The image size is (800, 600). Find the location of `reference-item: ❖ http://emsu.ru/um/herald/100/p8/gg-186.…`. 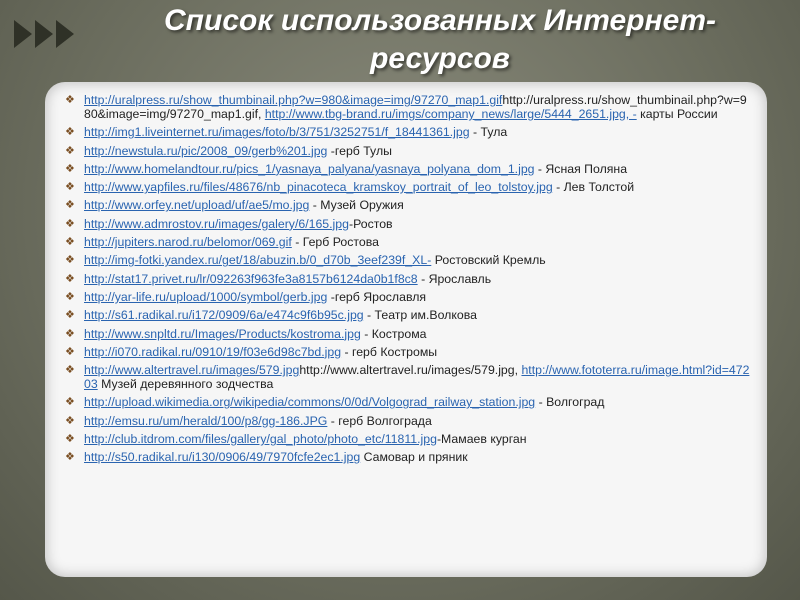

reference-item: ❖ http://emsu.ru/um/herald/100/p8/gg-186.… is located at coordinates (408, 421).